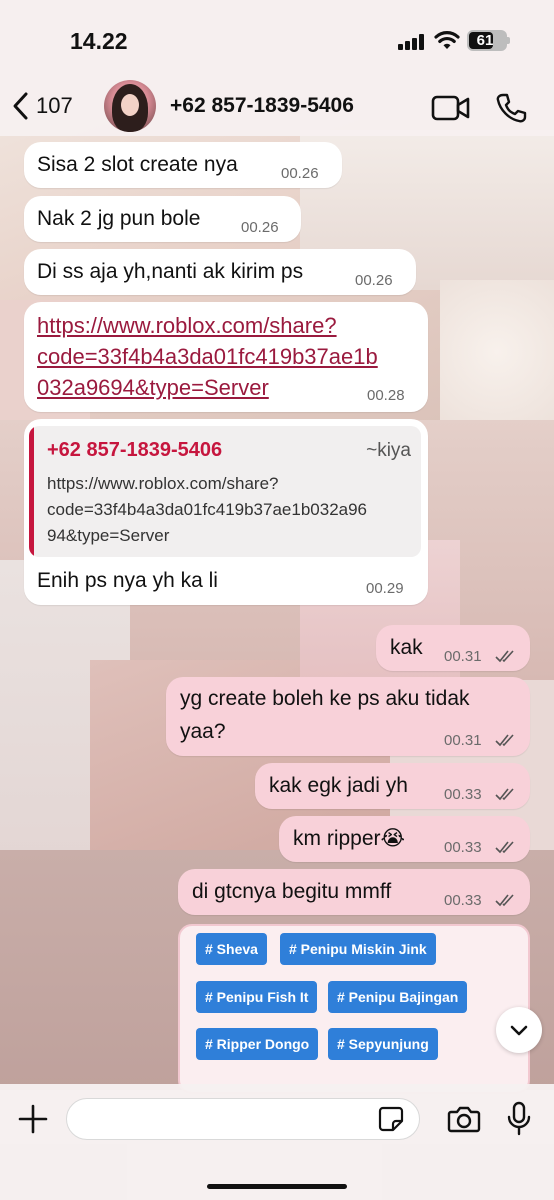  Describe the element at coordinates (20, 106) in the screenshot. I see `back-chevron-icon` at that location.